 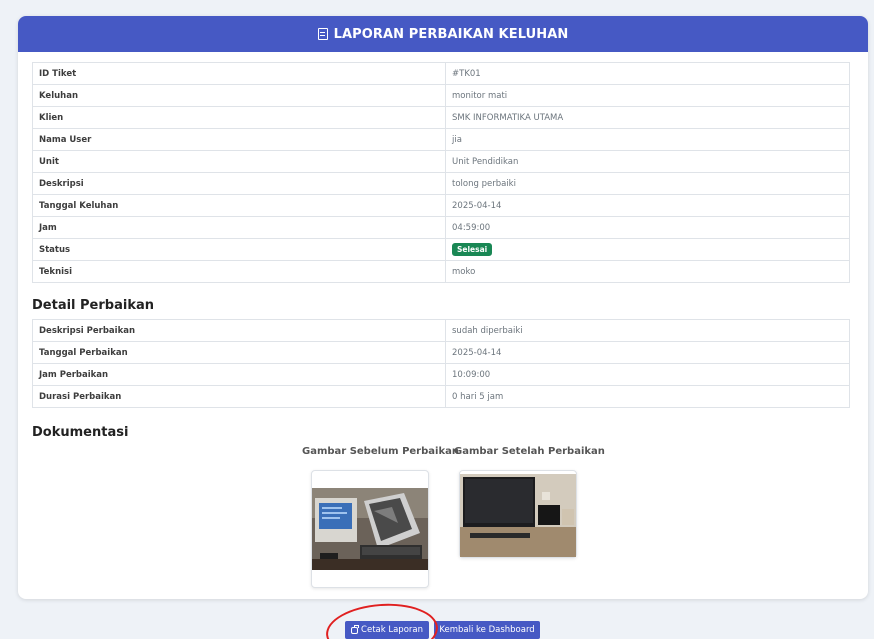 I want to click on table-row: Deskripsi Perbaikan sudah diperbaiki, so click(x=441, y=330).